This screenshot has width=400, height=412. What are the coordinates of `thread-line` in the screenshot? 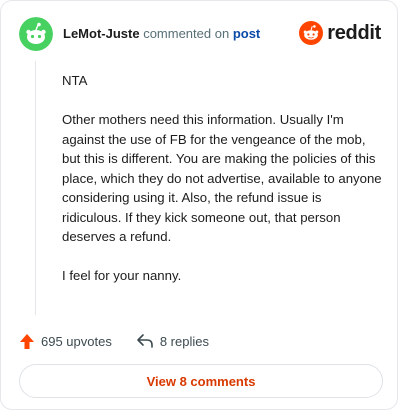 It's located at (35, 188).